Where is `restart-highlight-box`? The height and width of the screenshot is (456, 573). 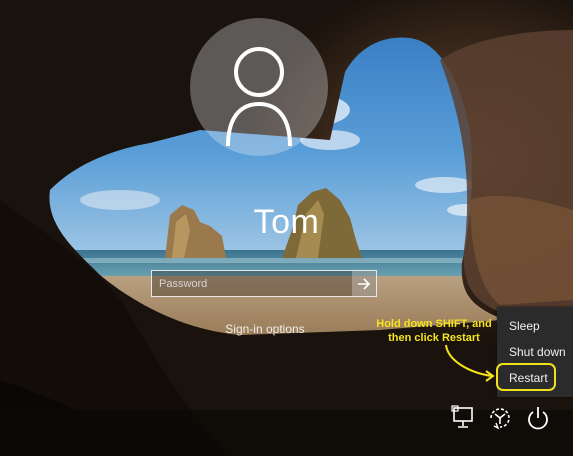
restart-highlight-box is located at coordinates (526, 377).